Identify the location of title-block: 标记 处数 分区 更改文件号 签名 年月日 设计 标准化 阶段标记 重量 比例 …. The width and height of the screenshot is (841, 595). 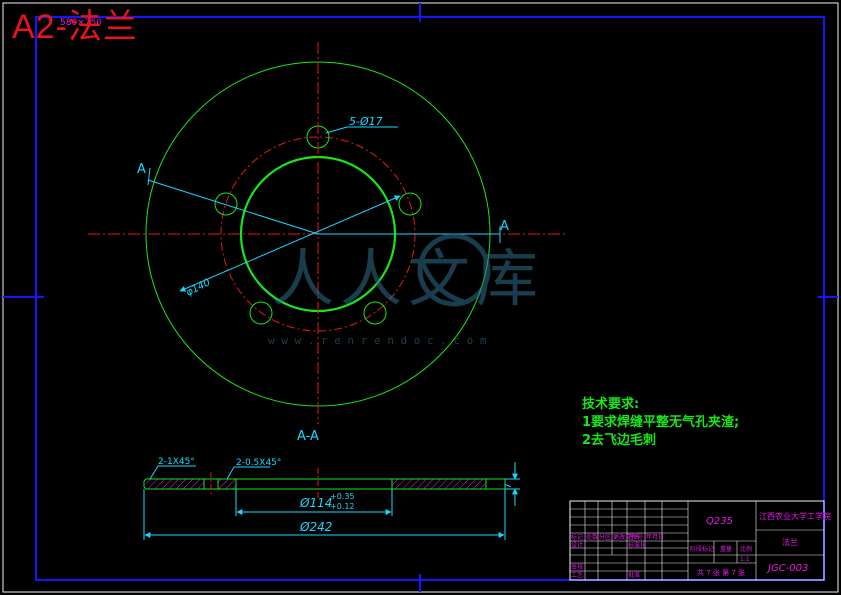
(700, 540).